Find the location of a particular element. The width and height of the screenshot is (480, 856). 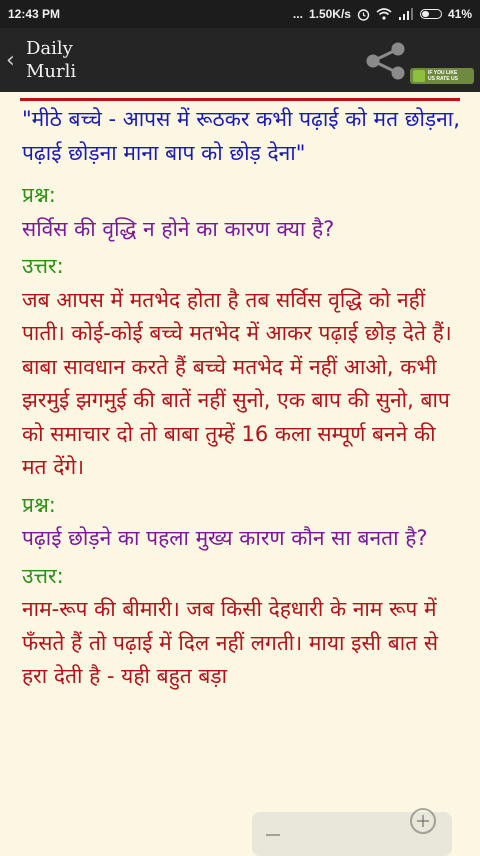

wifi-icon is located at coordinates (384, 14).